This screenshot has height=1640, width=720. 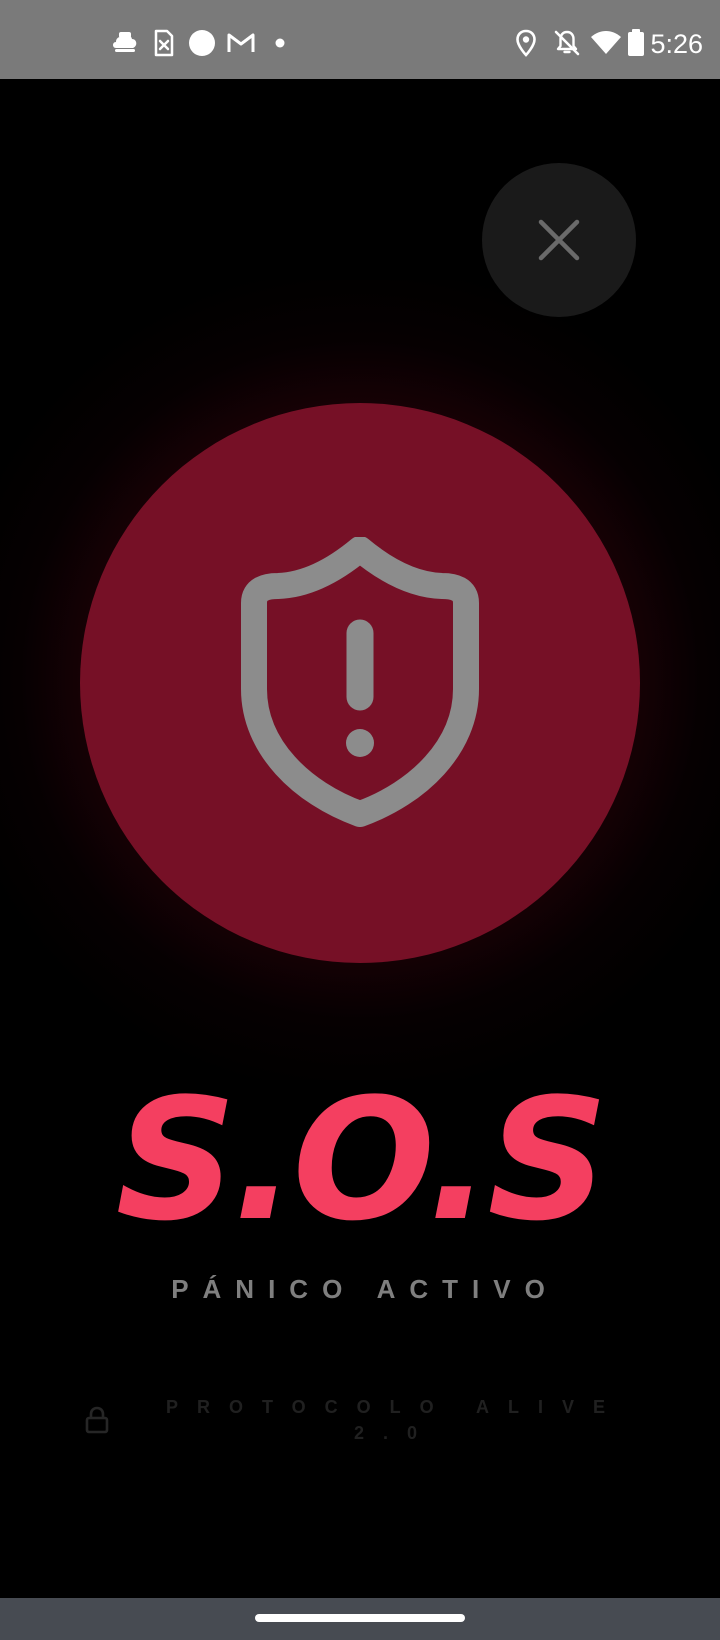 What do you see at coordinates (636, 42) in the screenshot?
I see `battery-icon` at bounding box center [636, 42].